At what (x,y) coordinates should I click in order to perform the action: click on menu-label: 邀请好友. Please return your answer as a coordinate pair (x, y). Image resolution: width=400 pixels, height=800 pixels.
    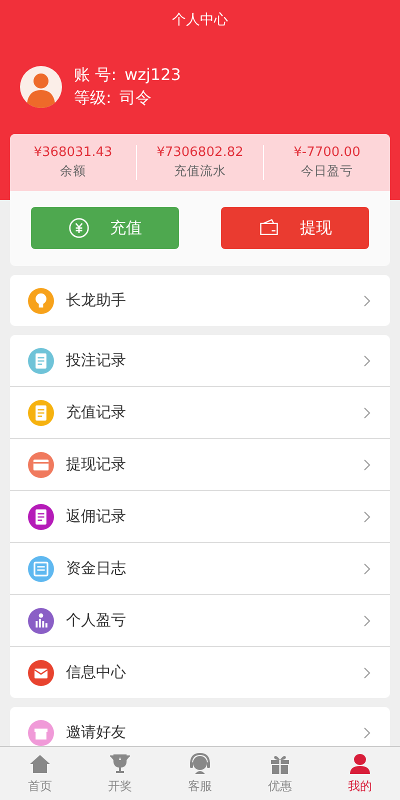
    Looking at the image, I should click on (96, 732).